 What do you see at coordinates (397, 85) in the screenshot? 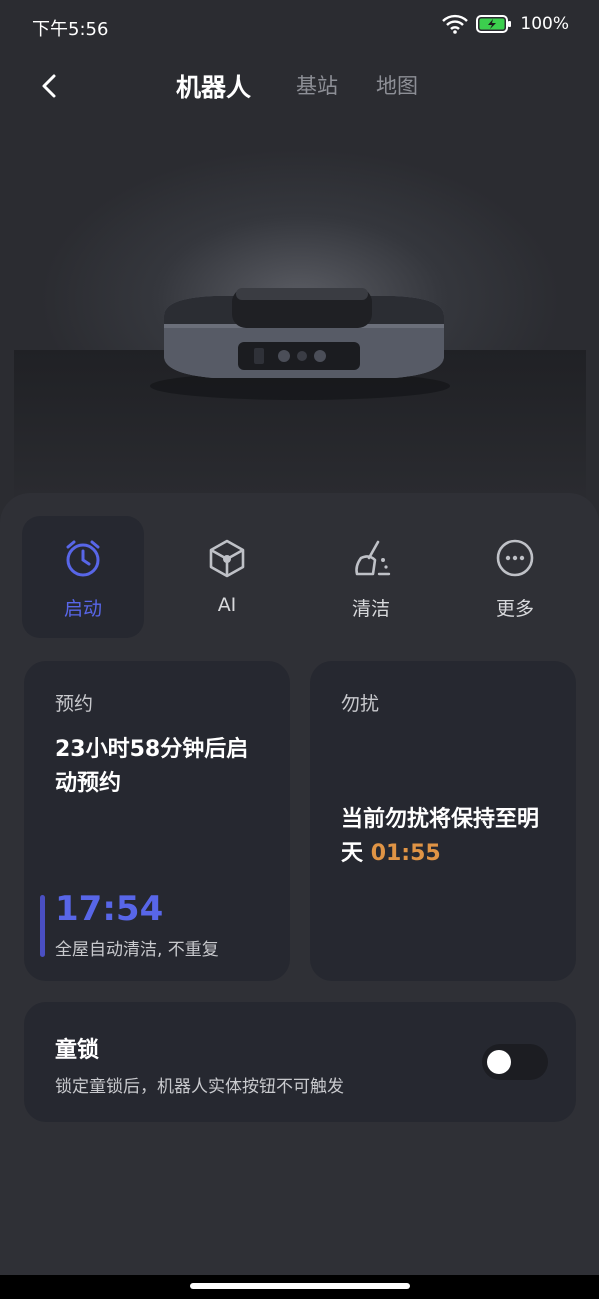
I see `tab-map: 地图` at bounding box center [397, 85].